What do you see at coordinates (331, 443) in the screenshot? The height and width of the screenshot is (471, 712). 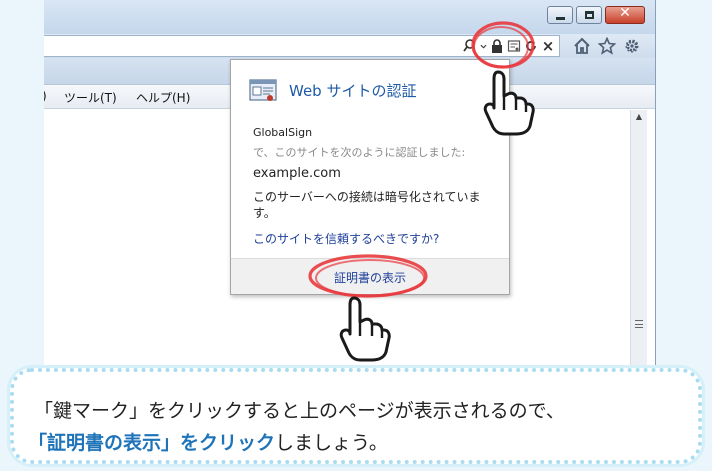 I see `instruction-line-2-rest: しましょう。` at bounding box center [331, 443].